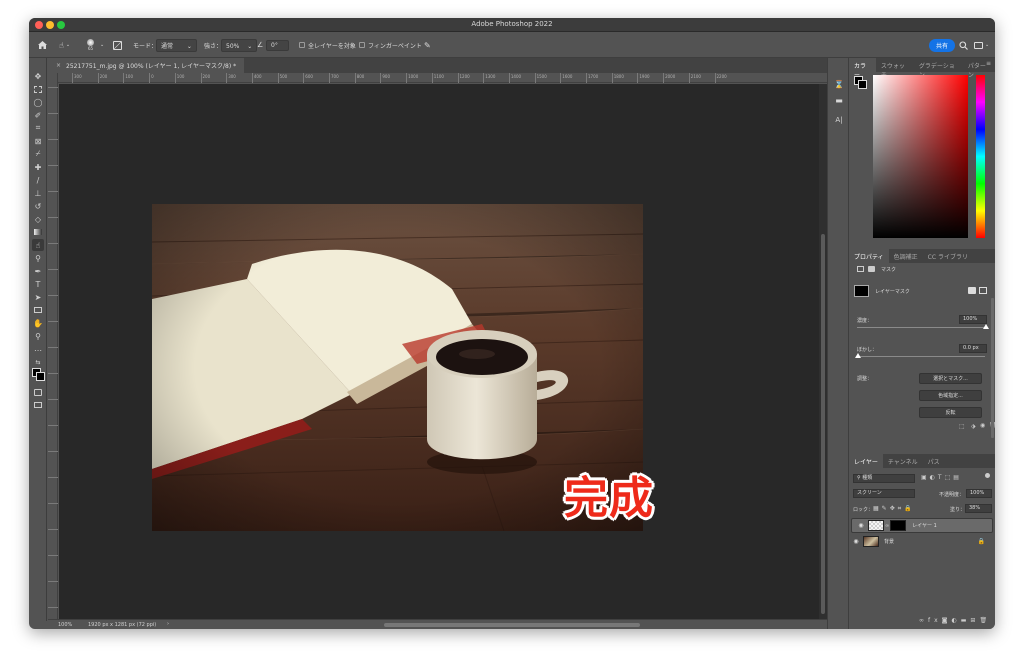 The width and height of the screenshot is (1024, 666). What do you see at coordinates (985, 620) in the screenshot?
I see `delete-layer-icon: 🗑` at bounding box center [985, 620].